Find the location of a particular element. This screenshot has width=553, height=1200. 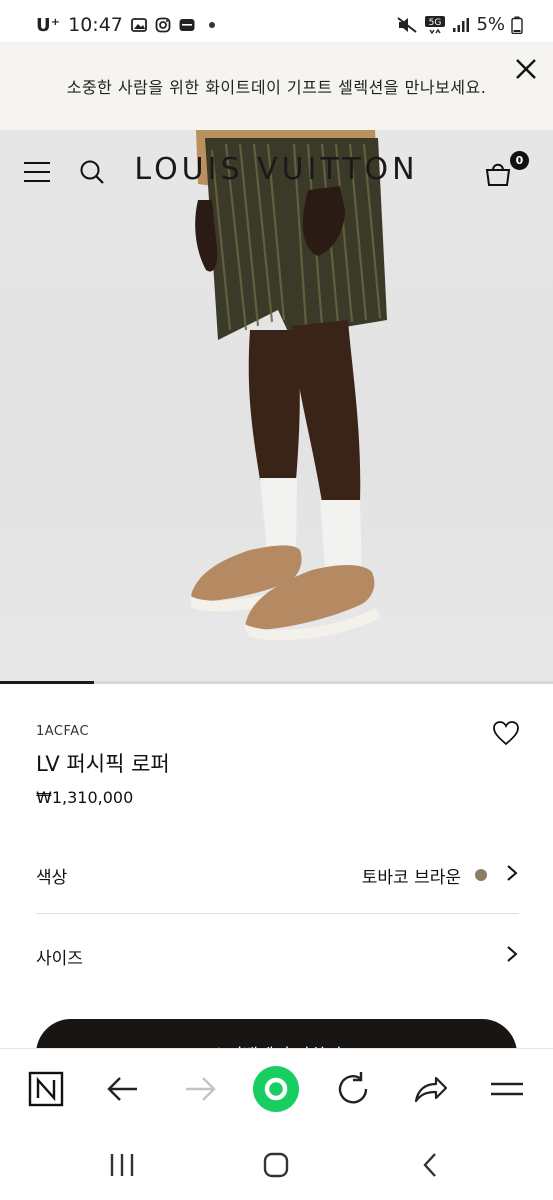

browser-toolbar is located at coordinates (276, 1088).